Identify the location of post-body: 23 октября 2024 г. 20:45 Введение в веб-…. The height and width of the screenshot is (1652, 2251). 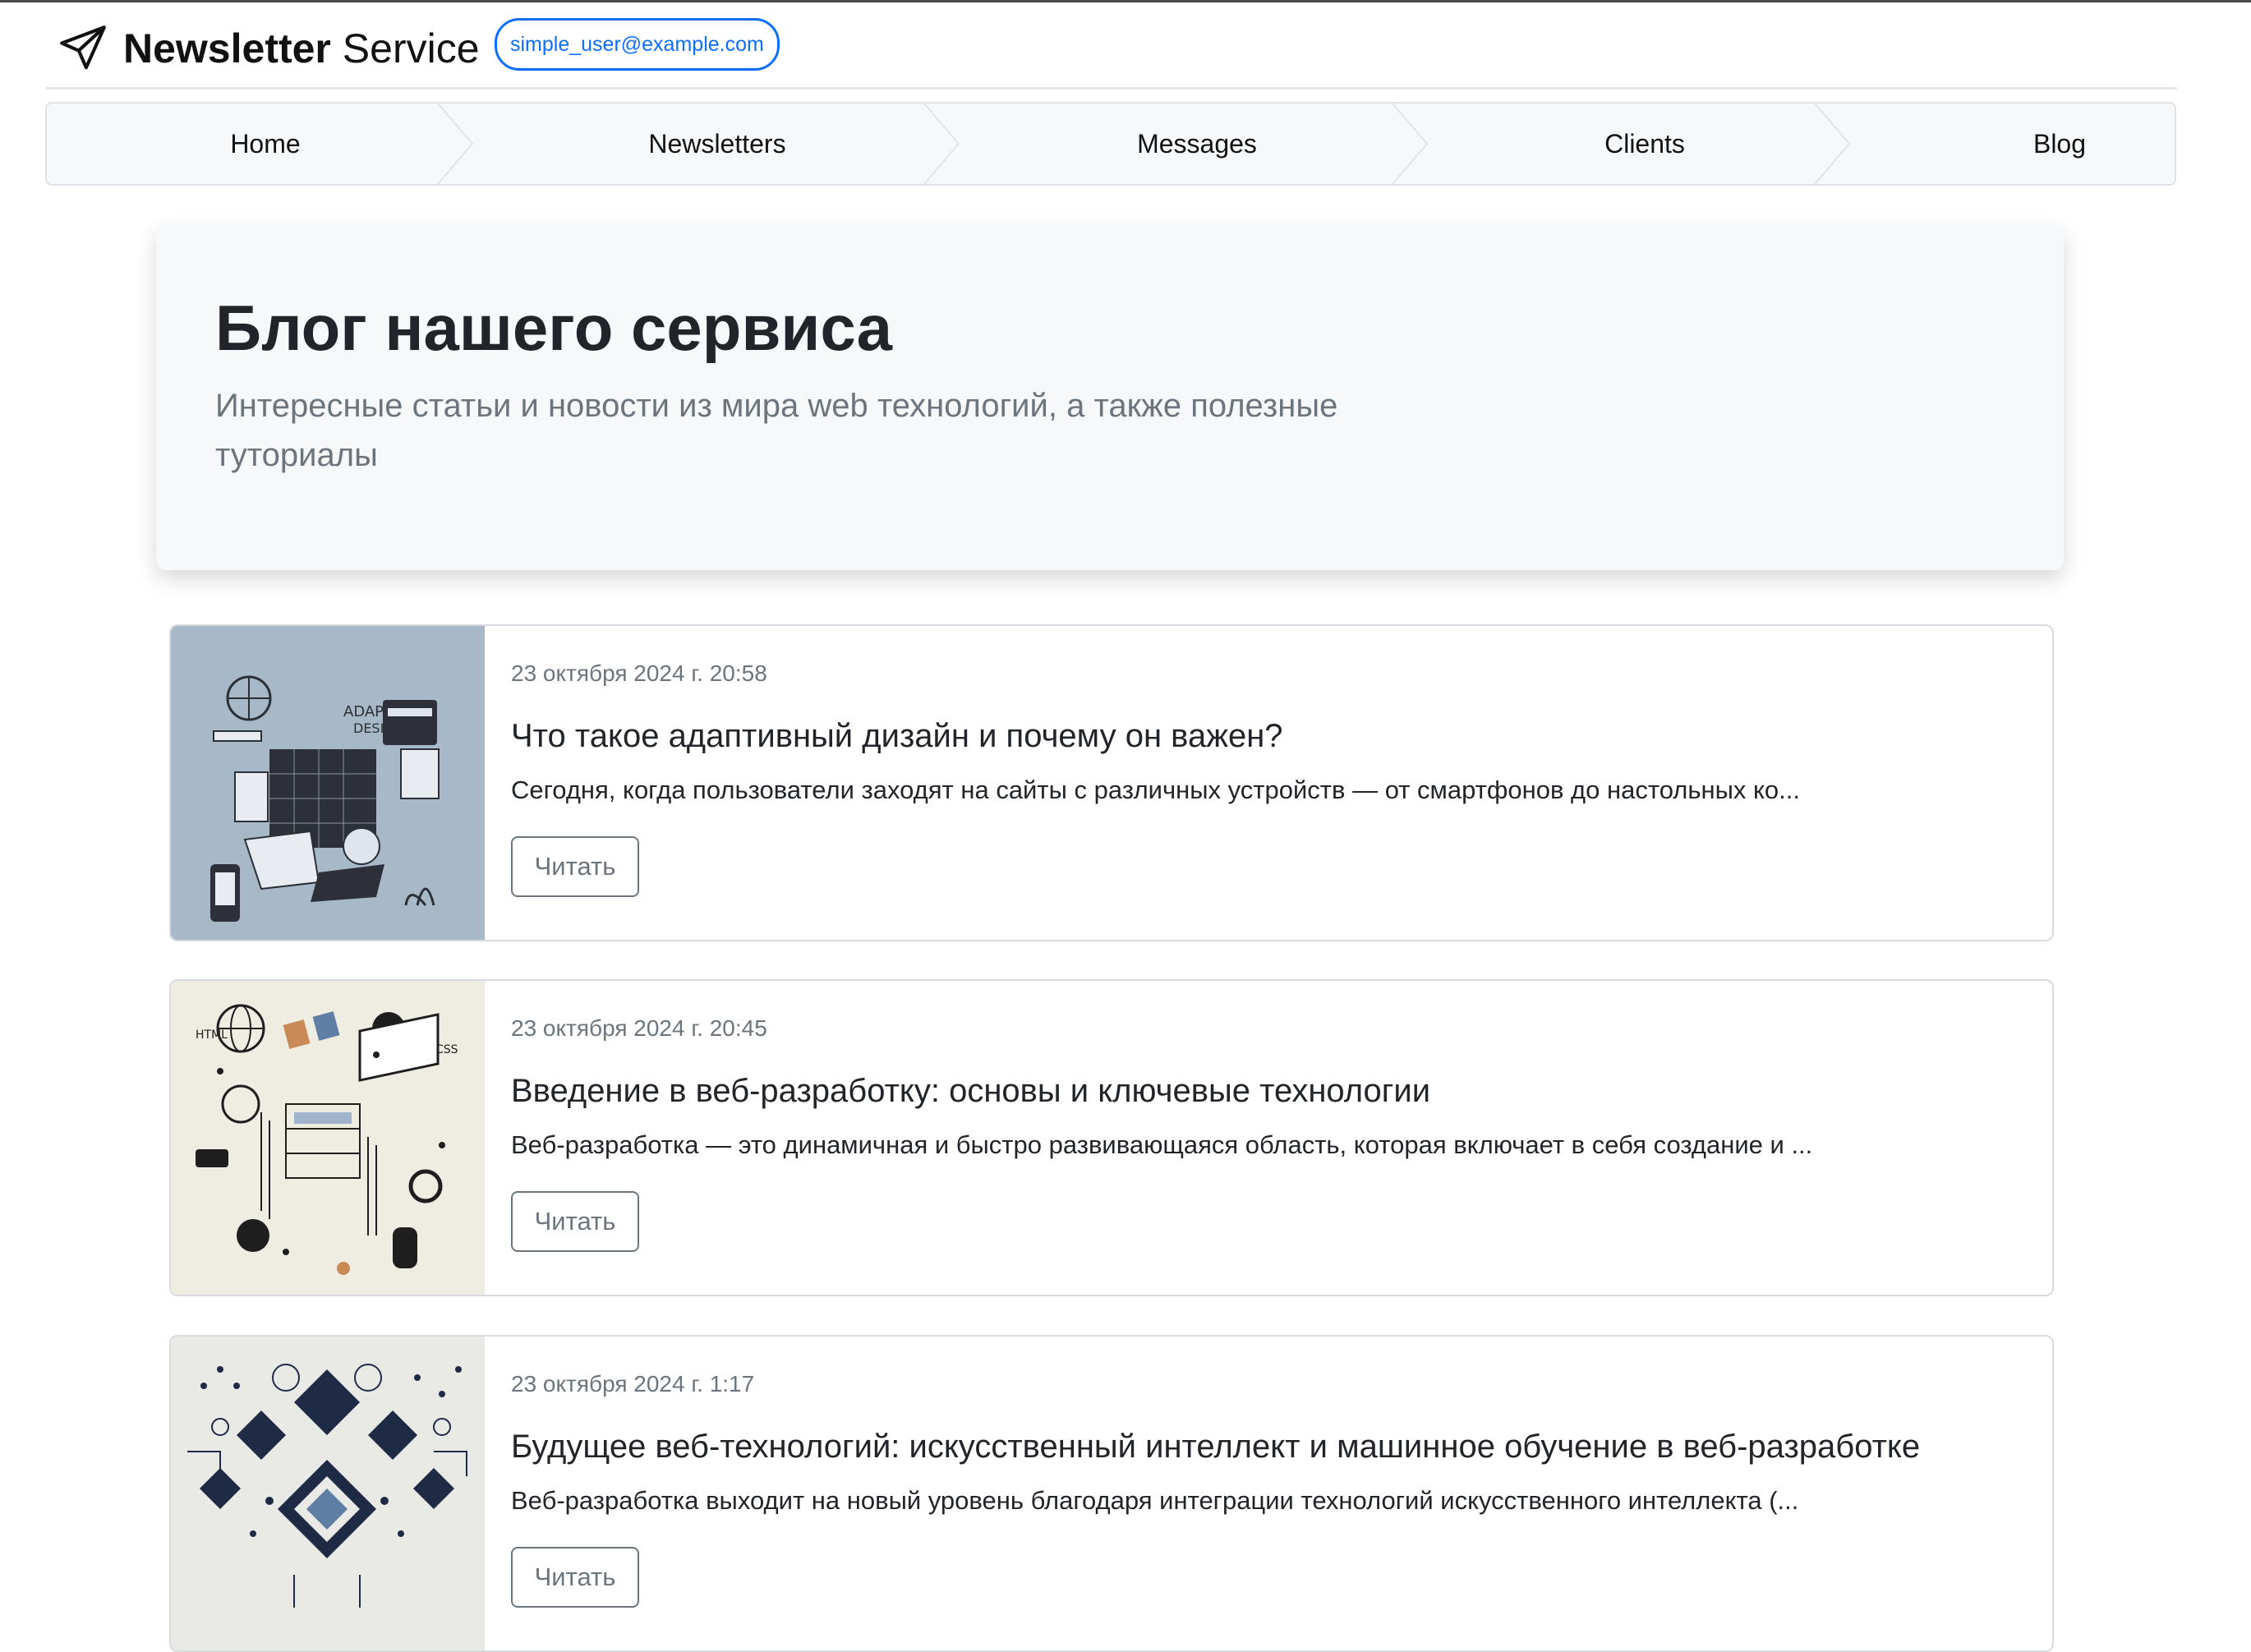
(1273, 1138).